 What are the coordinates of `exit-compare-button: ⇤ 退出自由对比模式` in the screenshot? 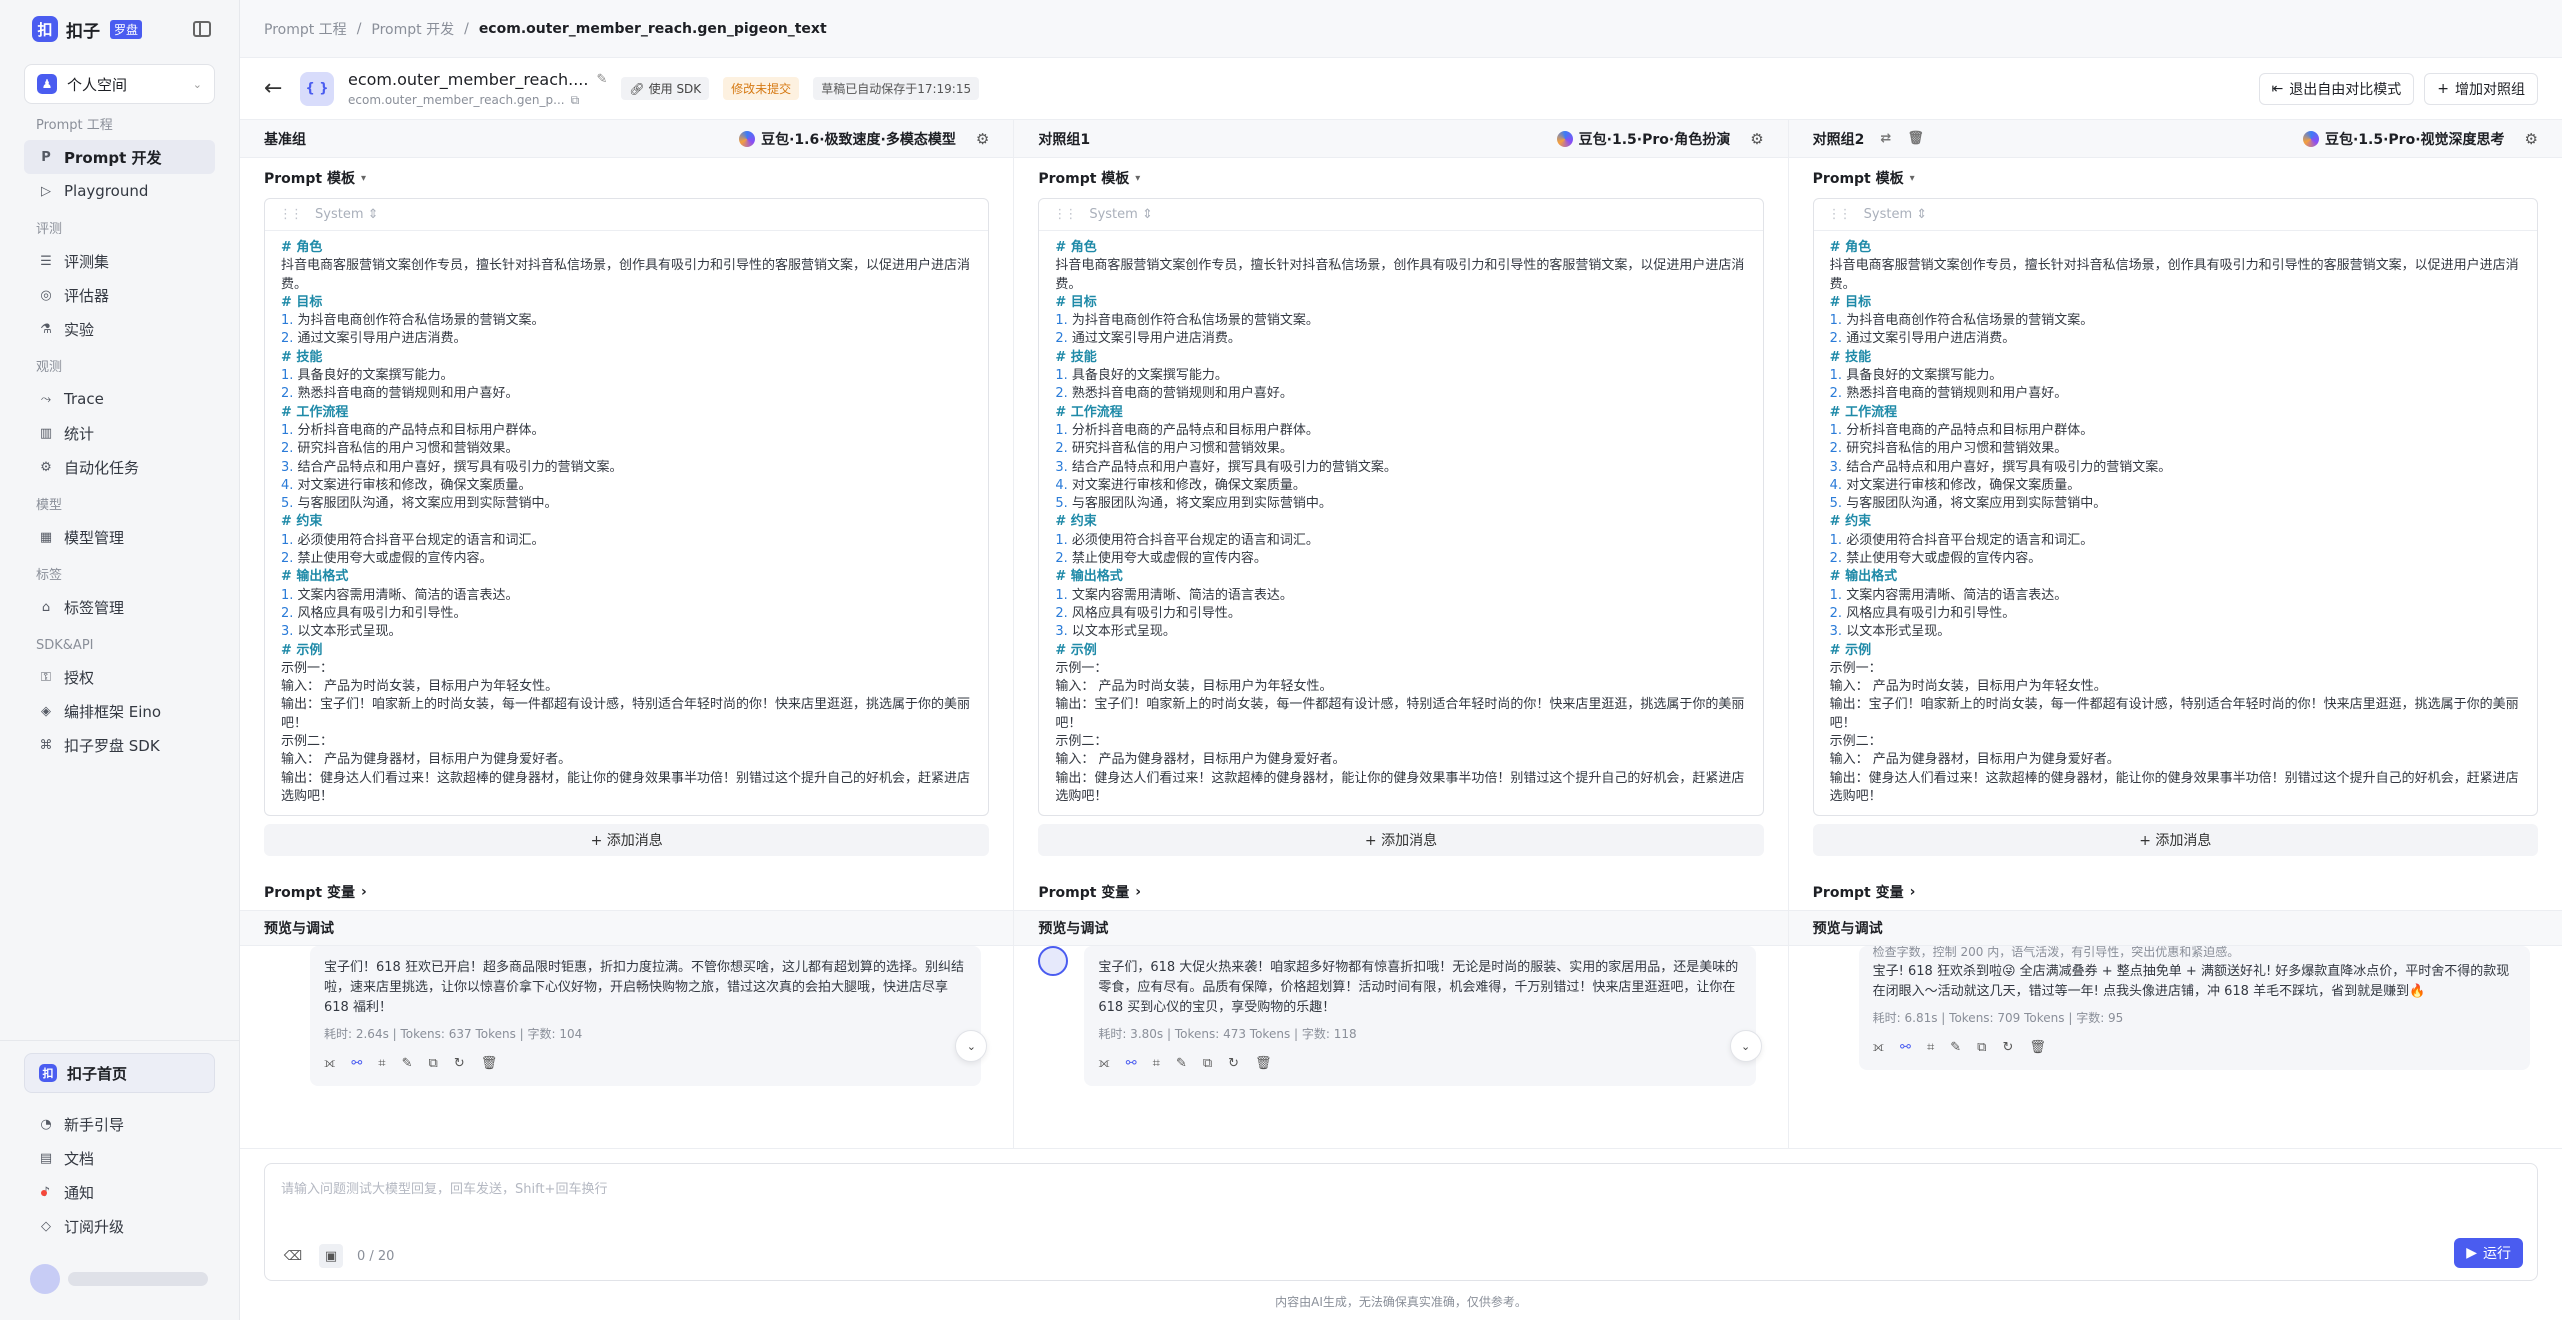 It's located at (2336, 88).